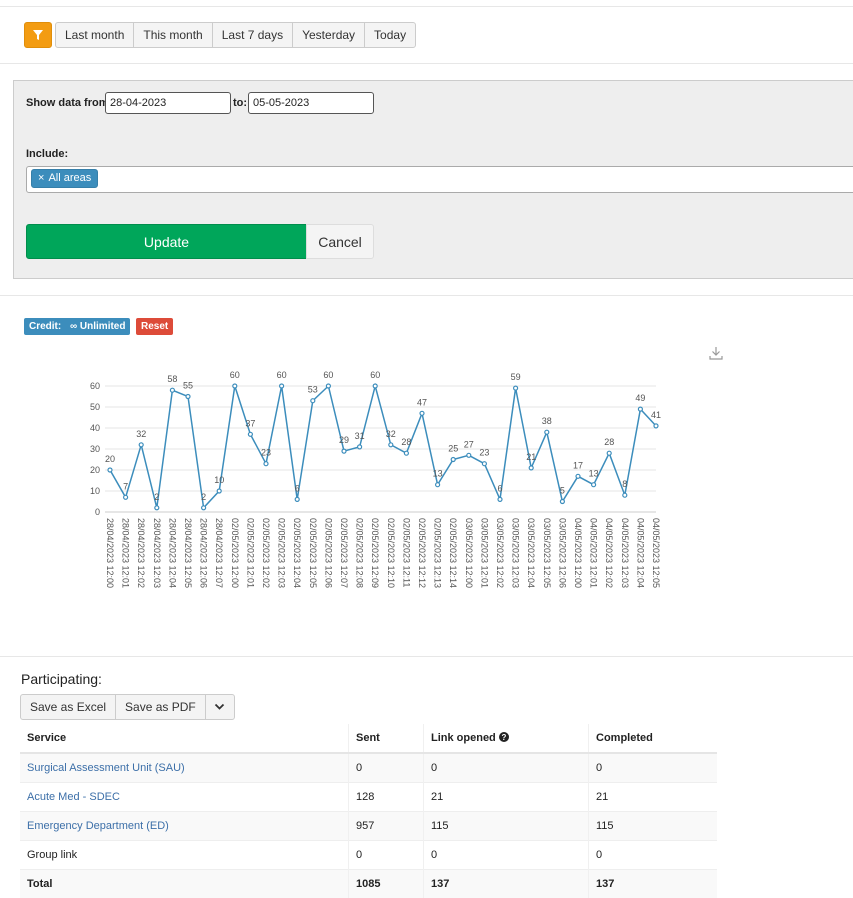 This screenshot has width=853, height=898. What do you see at coordinates (391, 434) in the screenshot?
I see `data-label: 32` at bounding box center [391, 434].